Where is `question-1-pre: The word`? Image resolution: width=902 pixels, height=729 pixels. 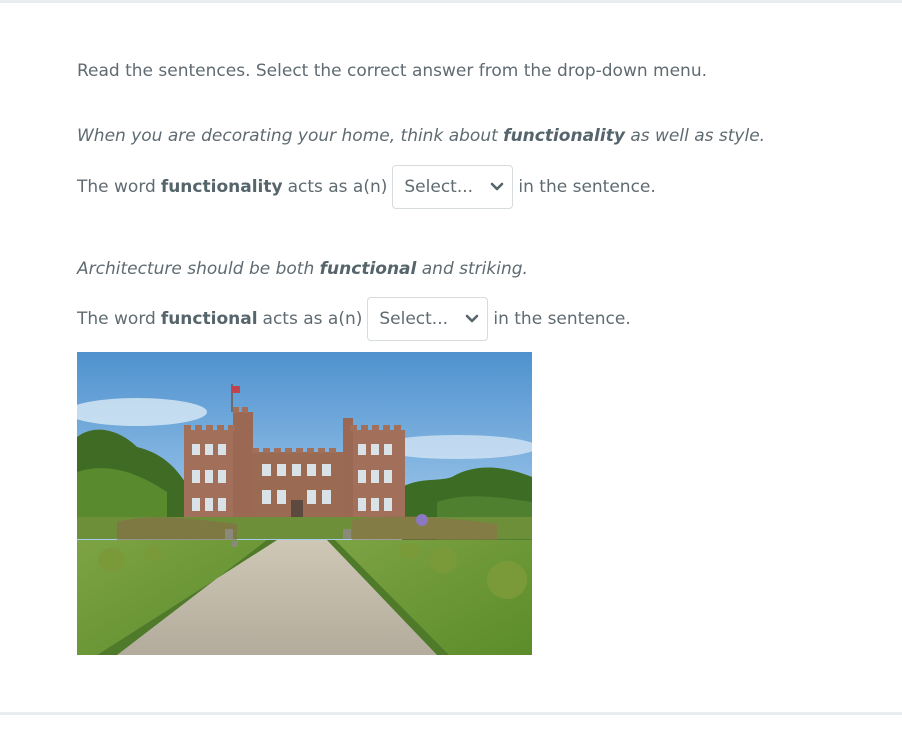
question-1-pre: The word is located at coordinates (116, 187).